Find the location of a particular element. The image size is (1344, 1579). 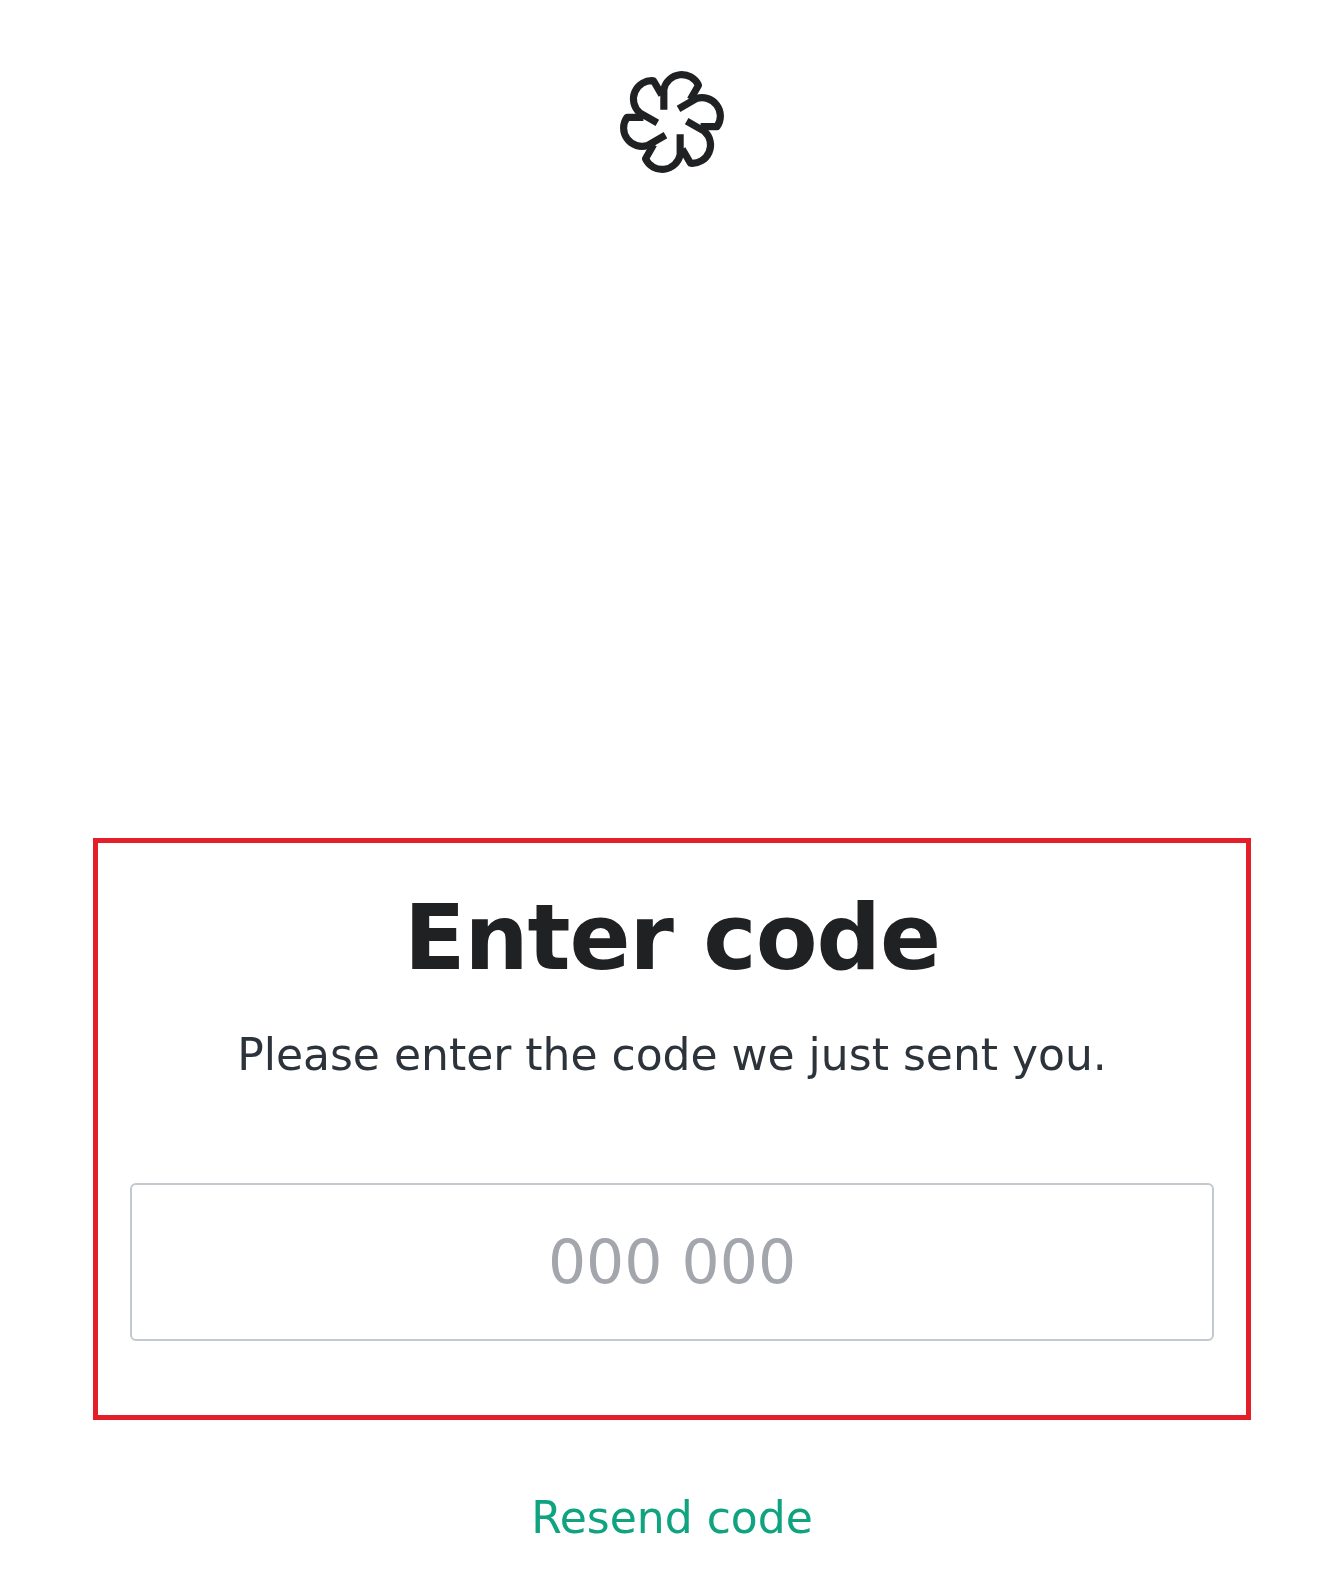

page-heading: Enter code is located at coordinates (672, 938).